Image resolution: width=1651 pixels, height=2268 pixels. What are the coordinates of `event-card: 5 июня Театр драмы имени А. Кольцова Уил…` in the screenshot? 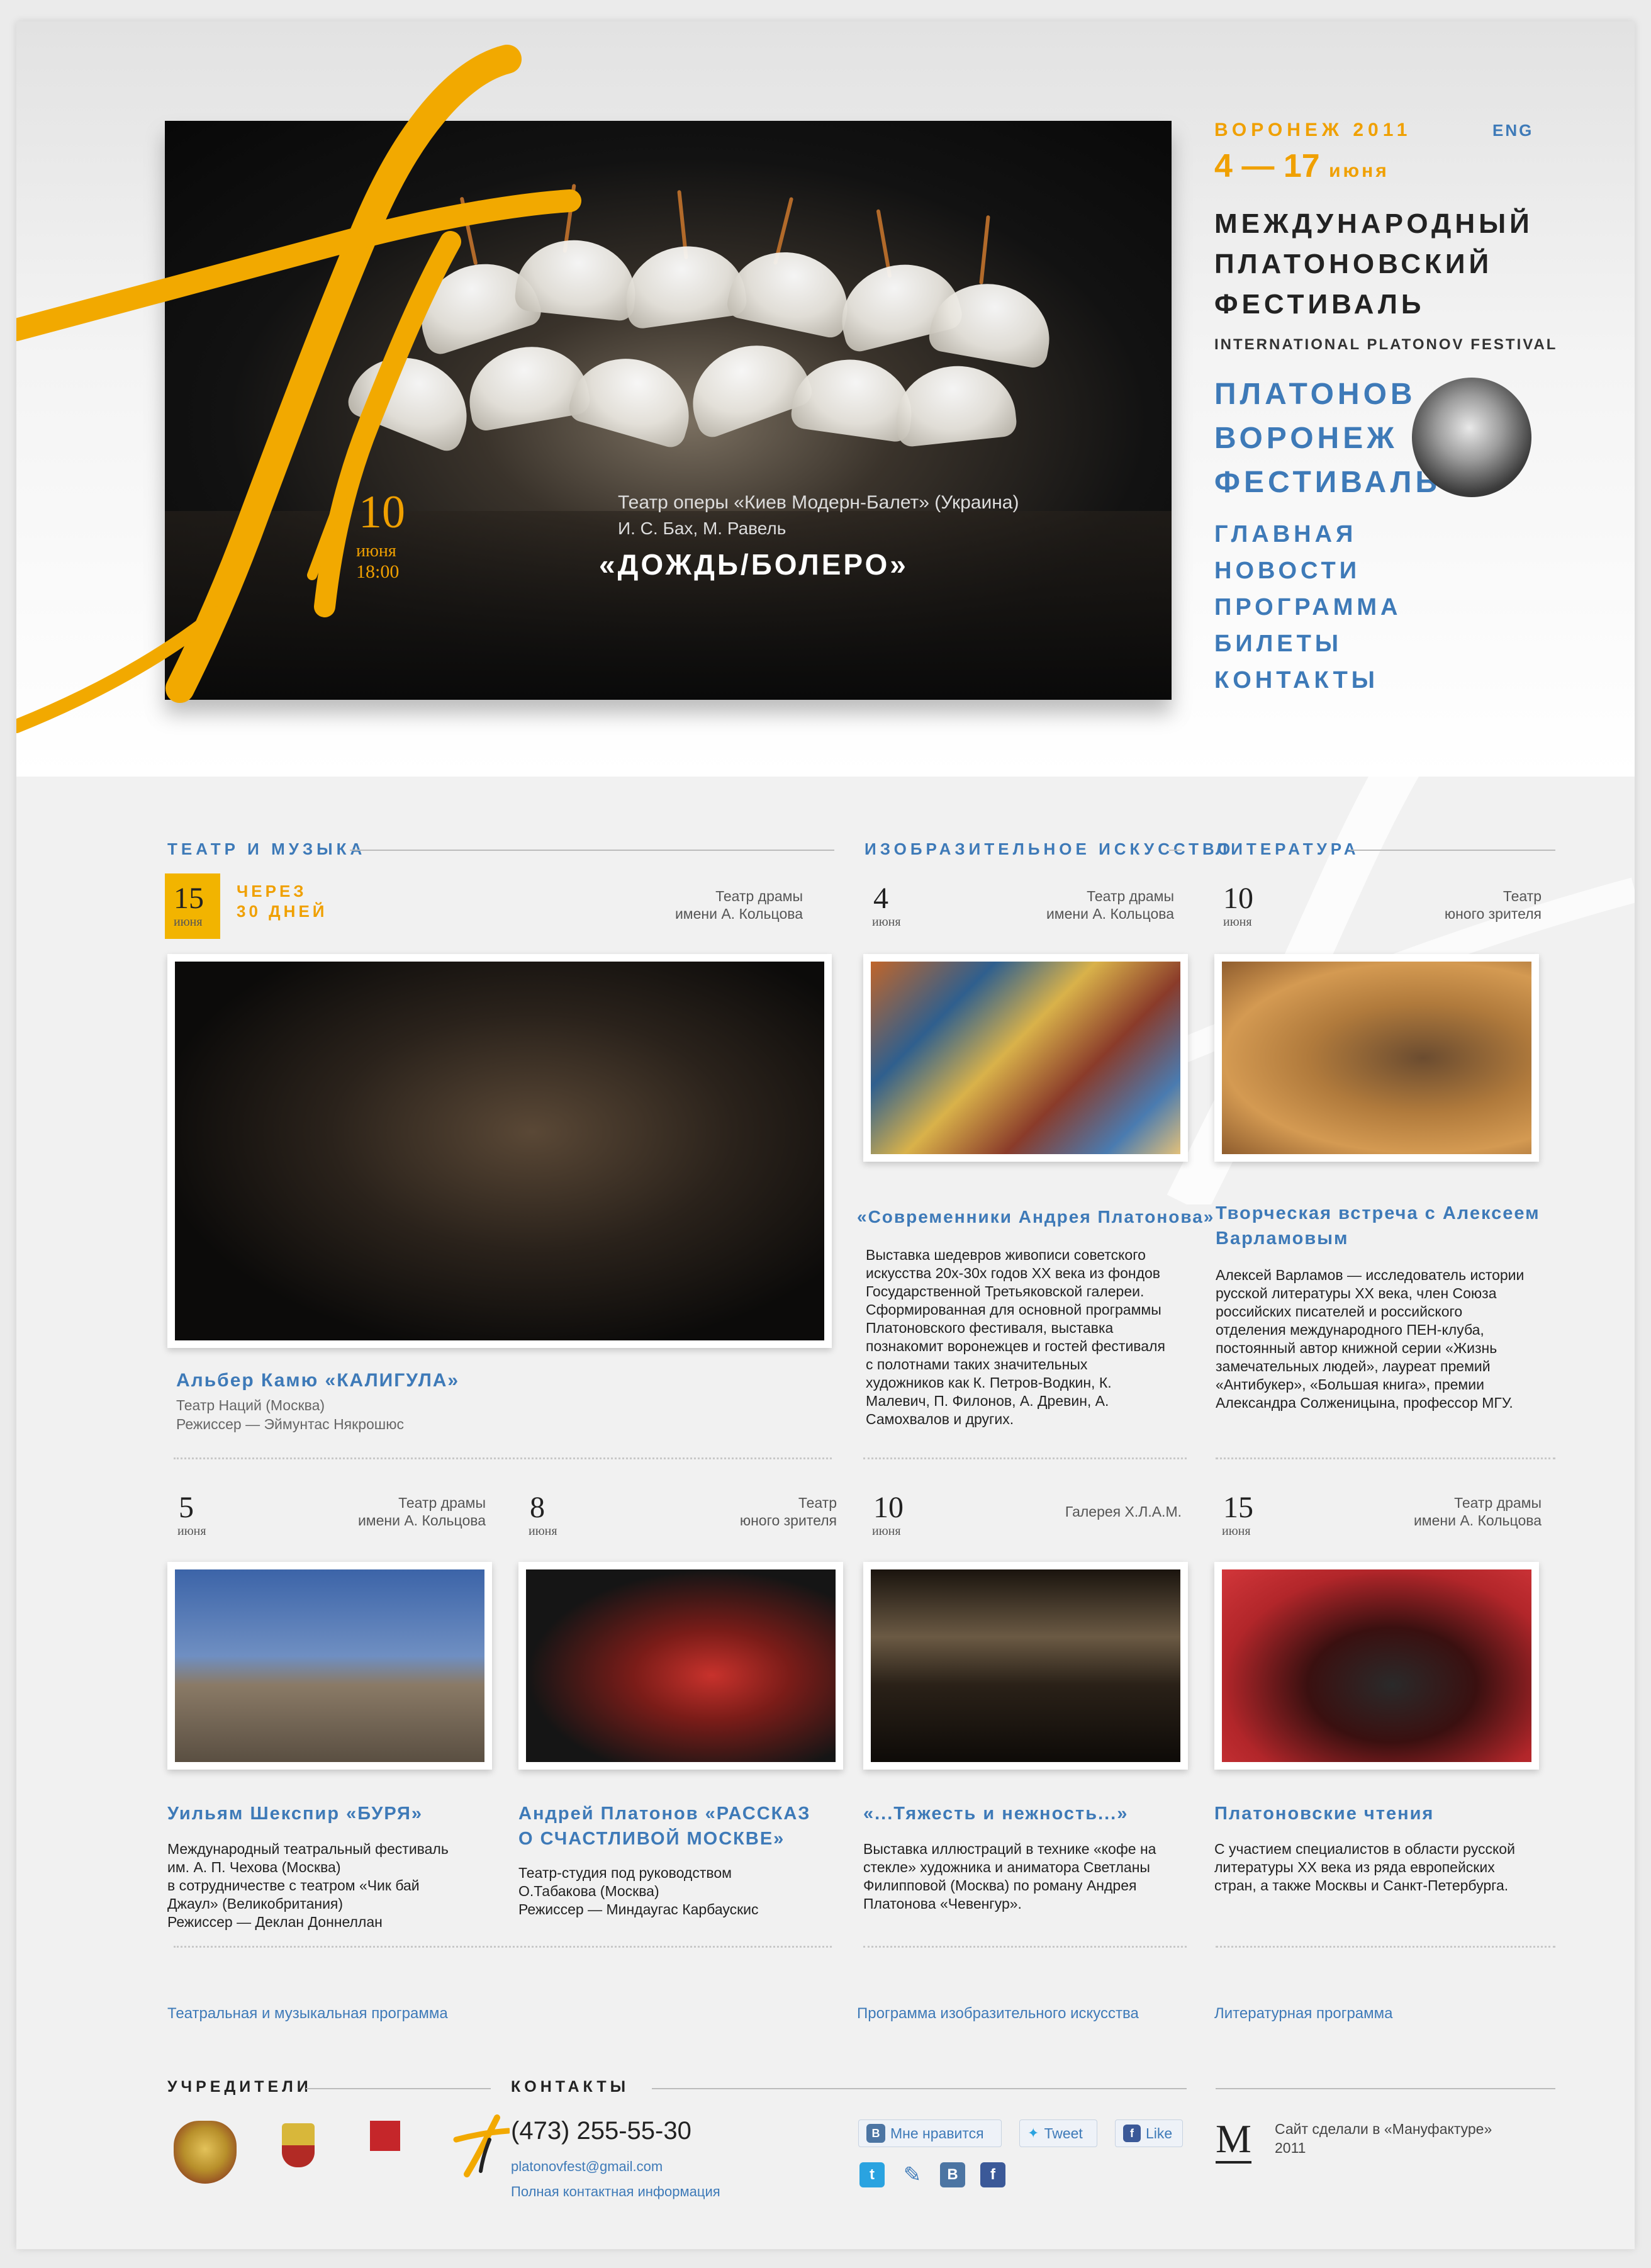 It's located at (331, 1723).